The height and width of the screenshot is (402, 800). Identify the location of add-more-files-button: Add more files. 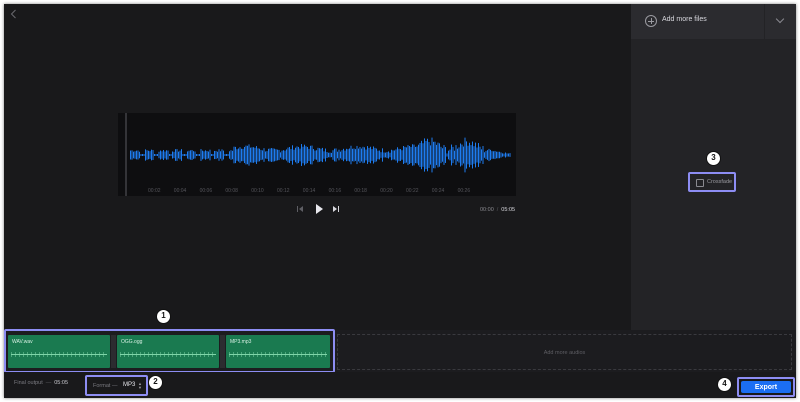
(697, 21).